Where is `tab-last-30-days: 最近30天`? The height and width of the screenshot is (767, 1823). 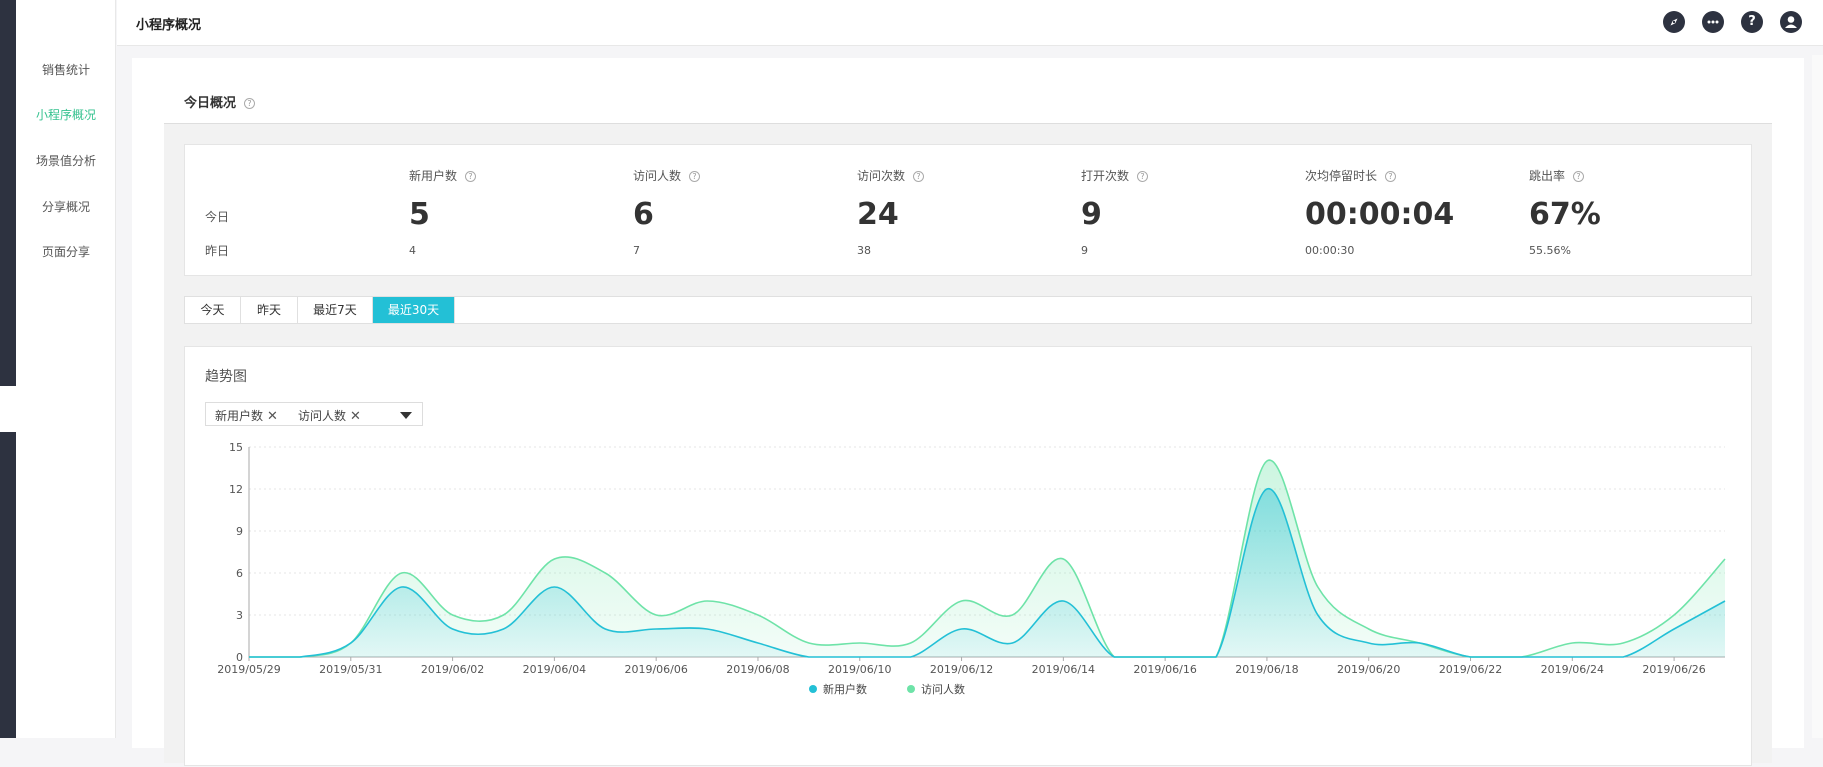 tab-last-30-days: 最近30天 is located at coordinates (414, 310).